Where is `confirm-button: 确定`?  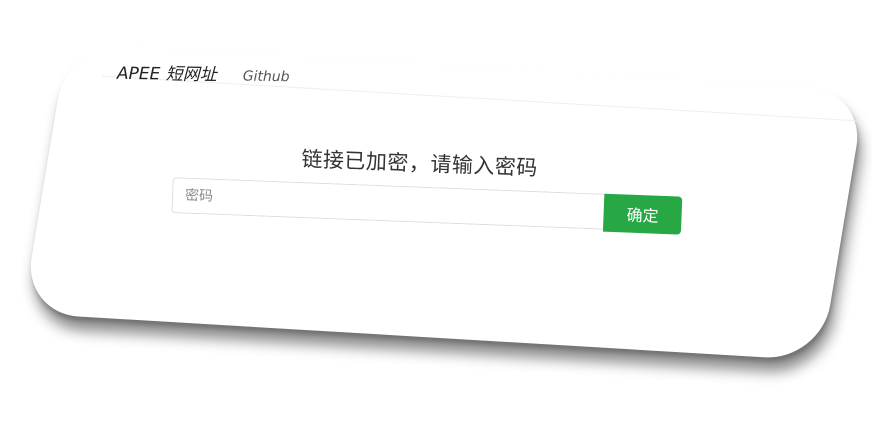 confirm-button: 确定 is located at coordinates (642, 214).